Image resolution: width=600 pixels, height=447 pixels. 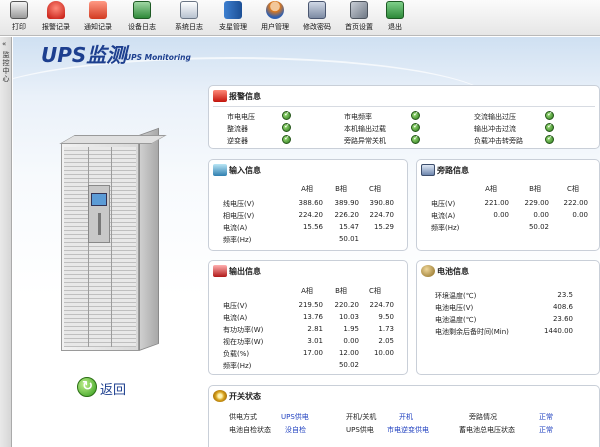 What do you see at coordinates (383, 353) in the screenshot?
I see `phase-c-value: 10.00` at bounding box center [383, 353].